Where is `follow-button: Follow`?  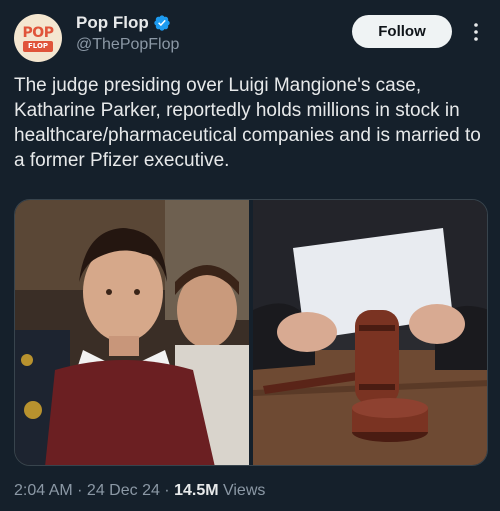 follow-button: Follow is located at coordinates (402, 31).